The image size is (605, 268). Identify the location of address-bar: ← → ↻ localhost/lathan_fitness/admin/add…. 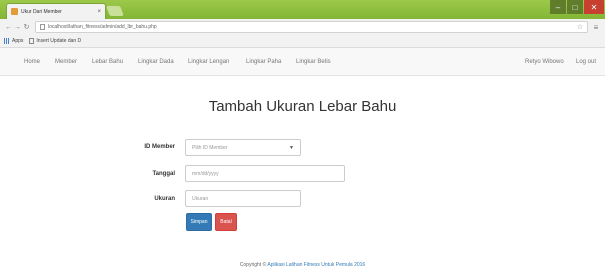
(302, 27).